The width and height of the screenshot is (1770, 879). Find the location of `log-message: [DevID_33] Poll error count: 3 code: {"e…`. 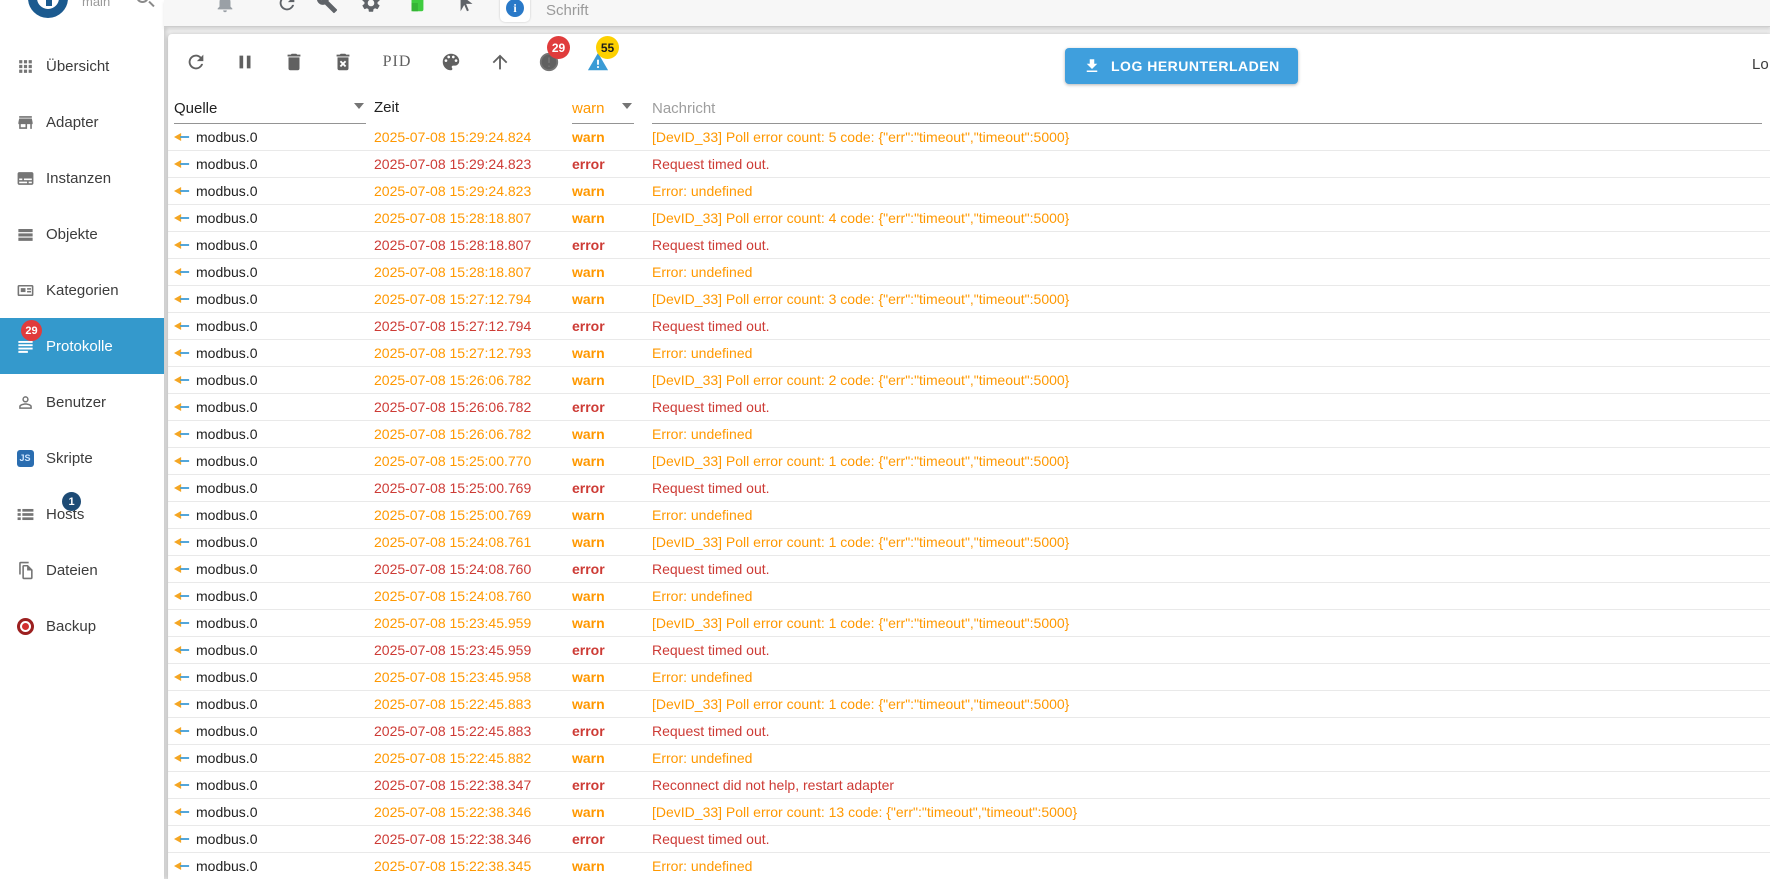

log-message: [DevID_33] Poll error count: 3 code: {"e… is located at coordinates (861, 299).